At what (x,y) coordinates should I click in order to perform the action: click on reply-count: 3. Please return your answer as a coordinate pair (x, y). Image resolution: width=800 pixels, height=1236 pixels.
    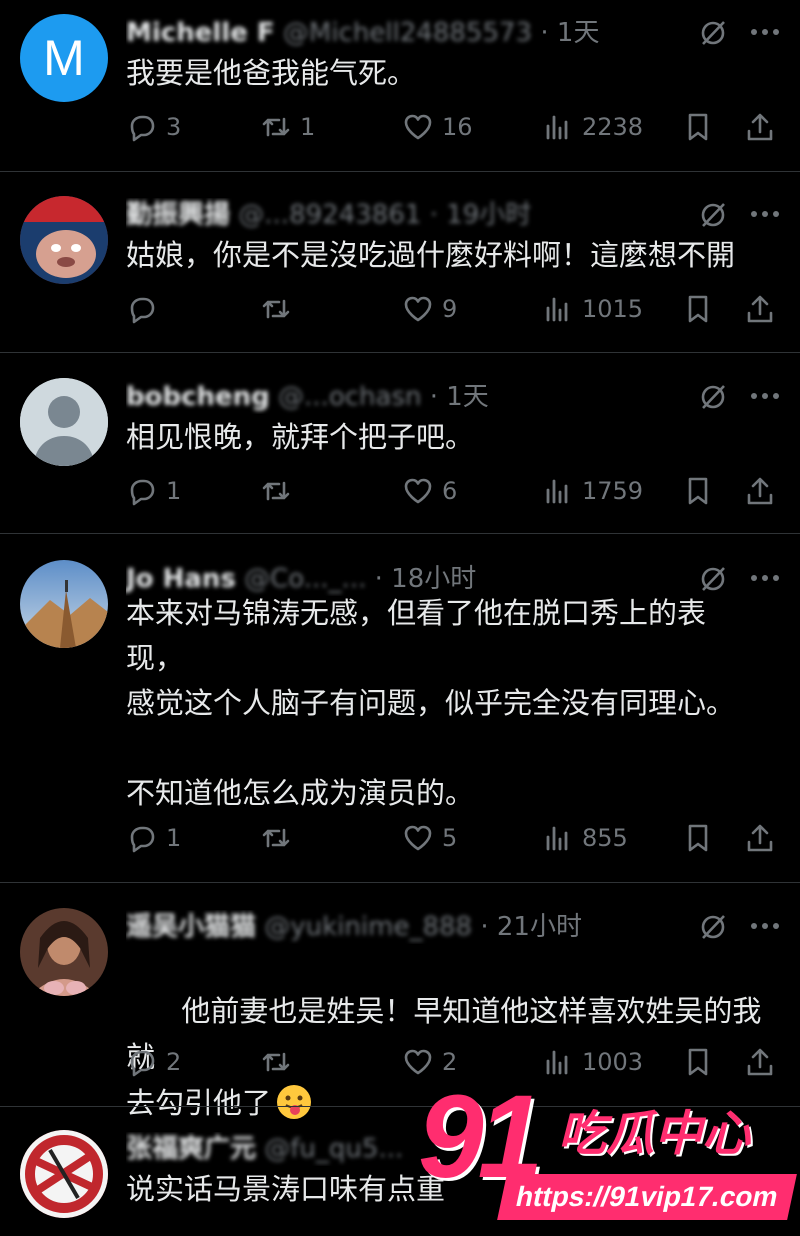
    Looking at the image, I should click on (174, 127).